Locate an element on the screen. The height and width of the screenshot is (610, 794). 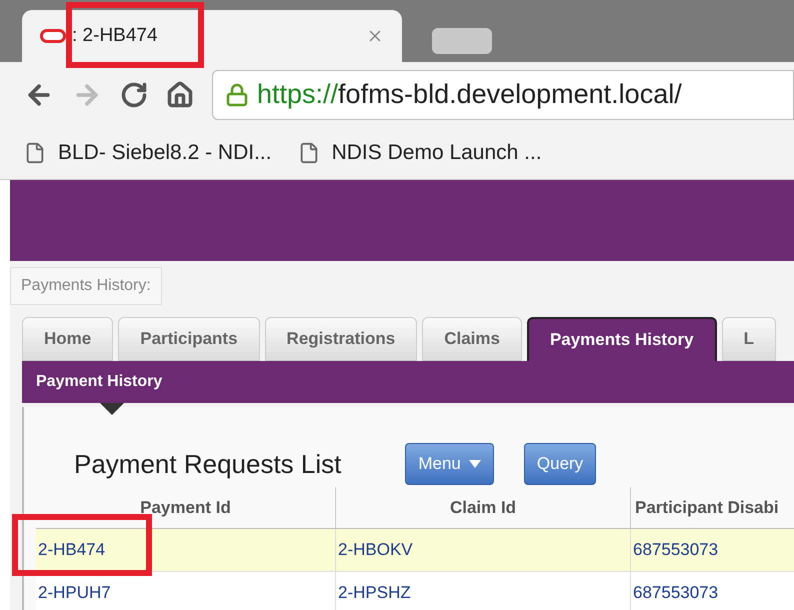
lock-icon is located at coordinates (237, 95).